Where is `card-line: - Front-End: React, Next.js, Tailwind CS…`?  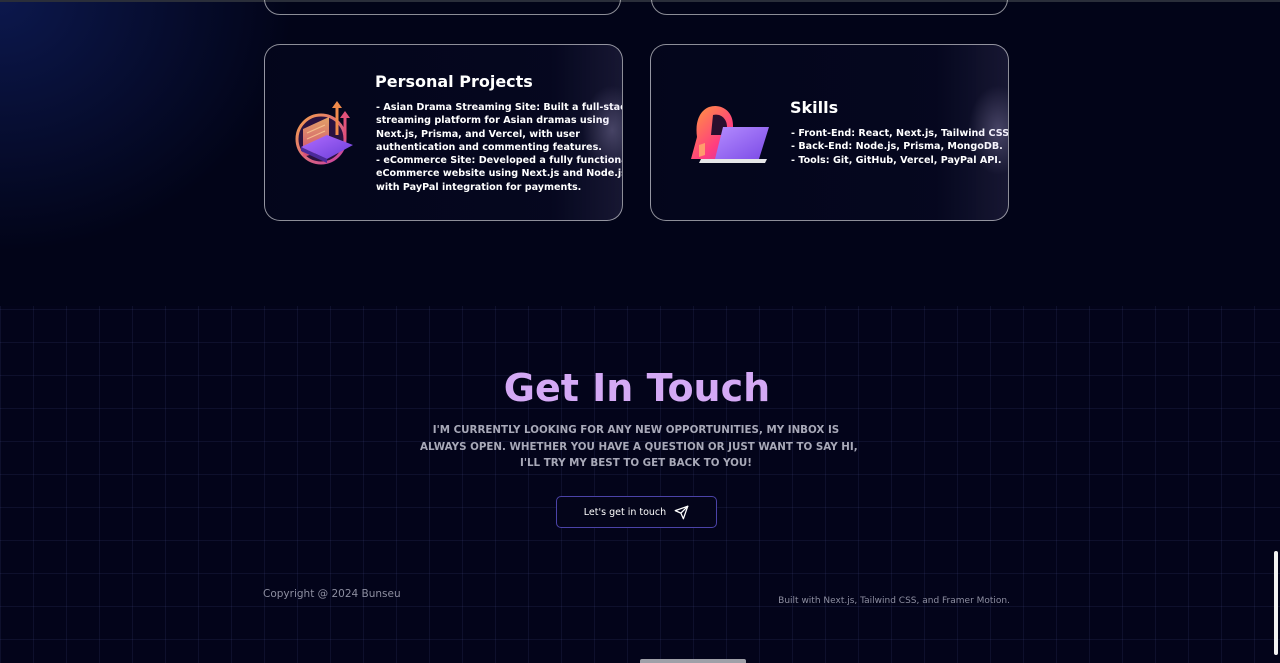 card-line: - Front-End: React, Next.js, Tailwind CS… is located at coordinates (900, 133).